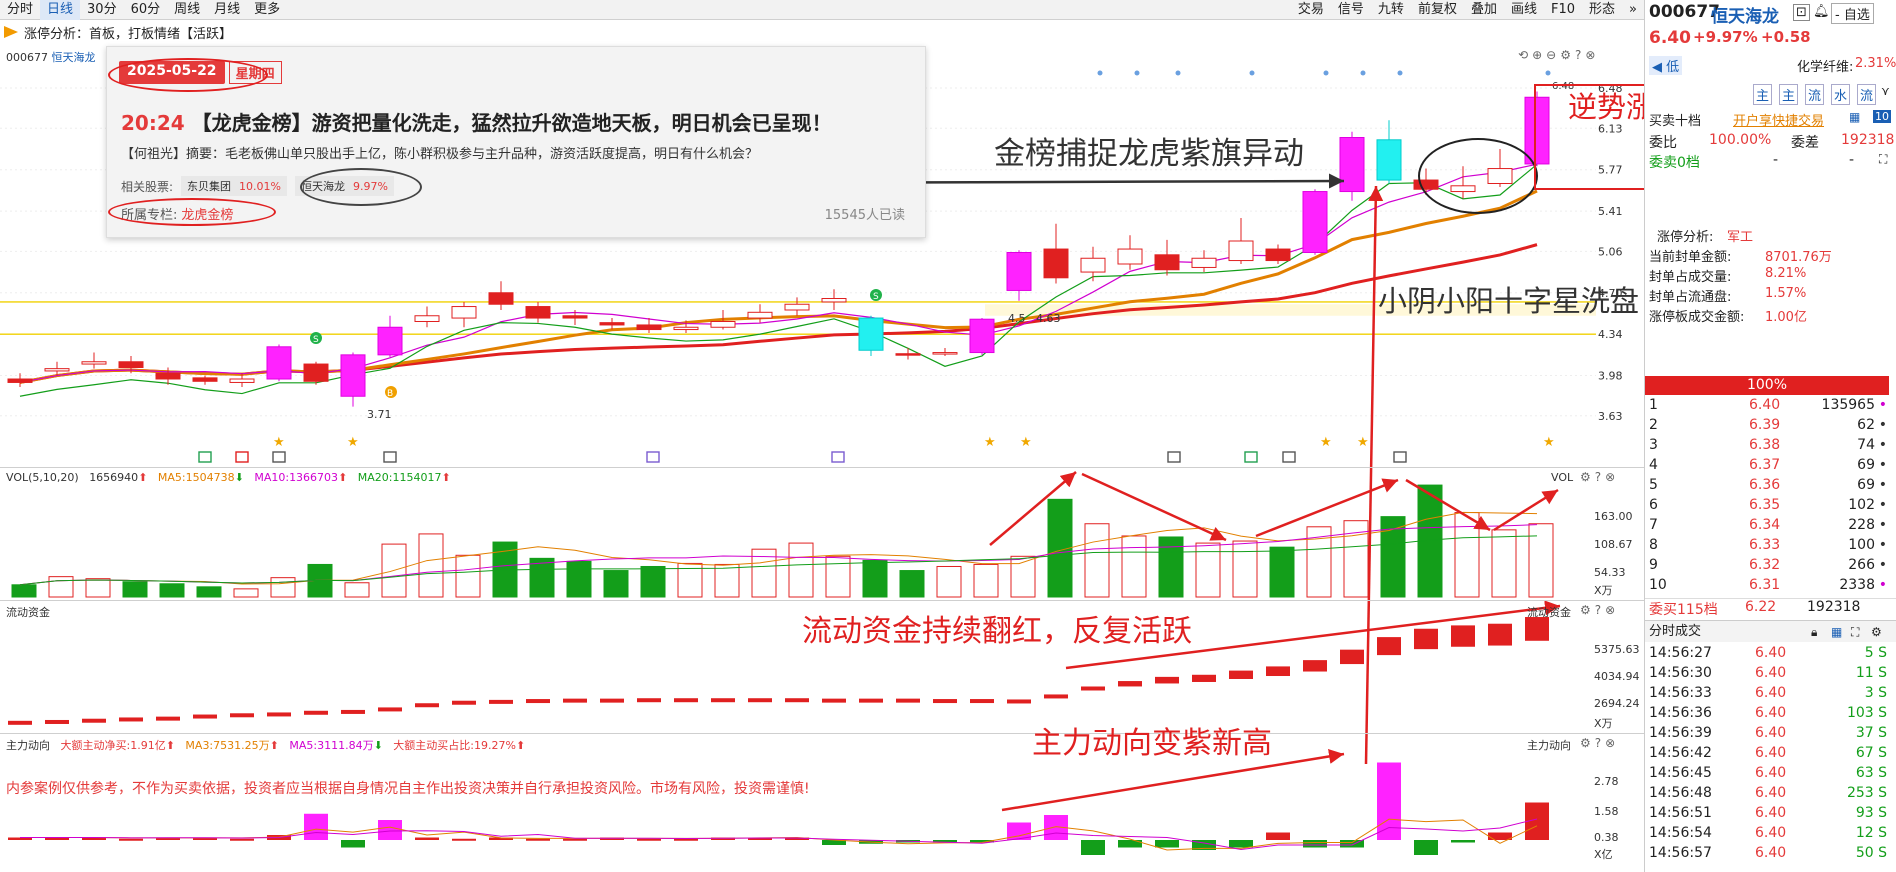 Image resolution: width=1896 pixels, height=872 pixels. What do you see at coordinates (1769, 587) in the screenshot?
I see `order-book-row: 10 6.31 2338 •` at bounding box center [1769, 587].